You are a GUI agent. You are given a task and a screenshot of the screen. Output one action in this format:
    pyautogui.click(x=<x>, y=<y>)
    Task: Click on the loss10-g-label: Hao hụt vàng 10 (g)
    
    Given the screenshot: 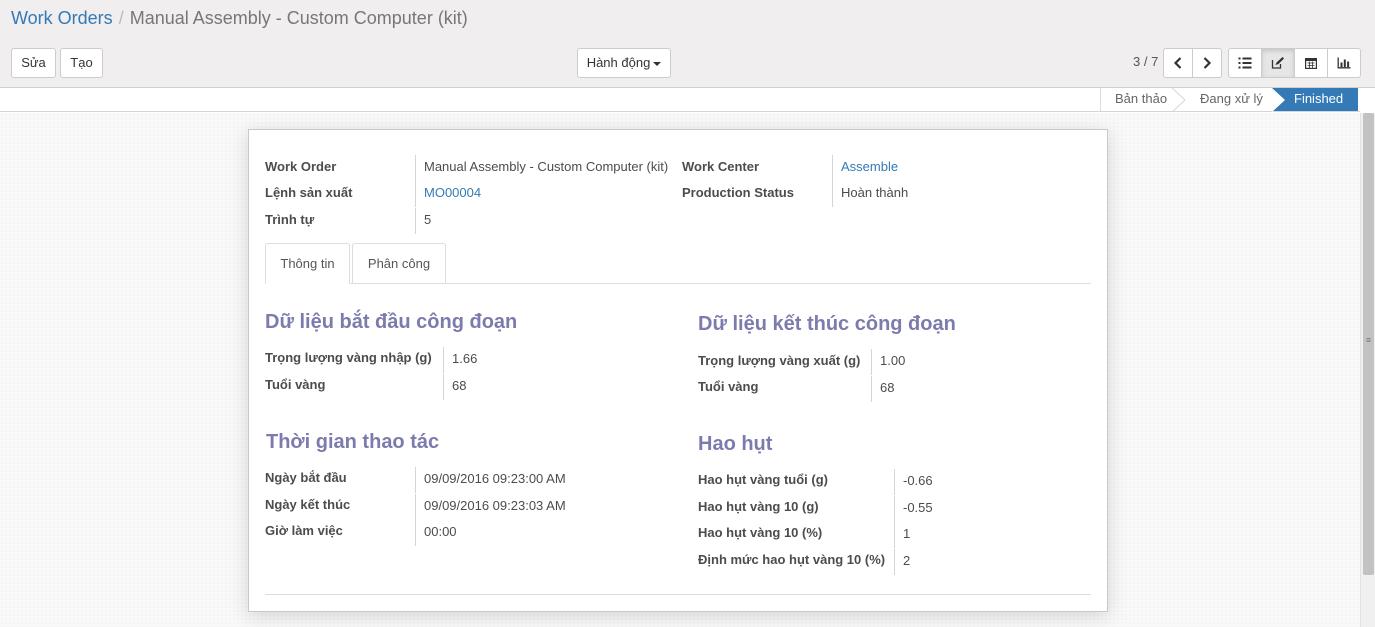 What is the action you would take?
    pyautogui.click(x=758, y=506)
    